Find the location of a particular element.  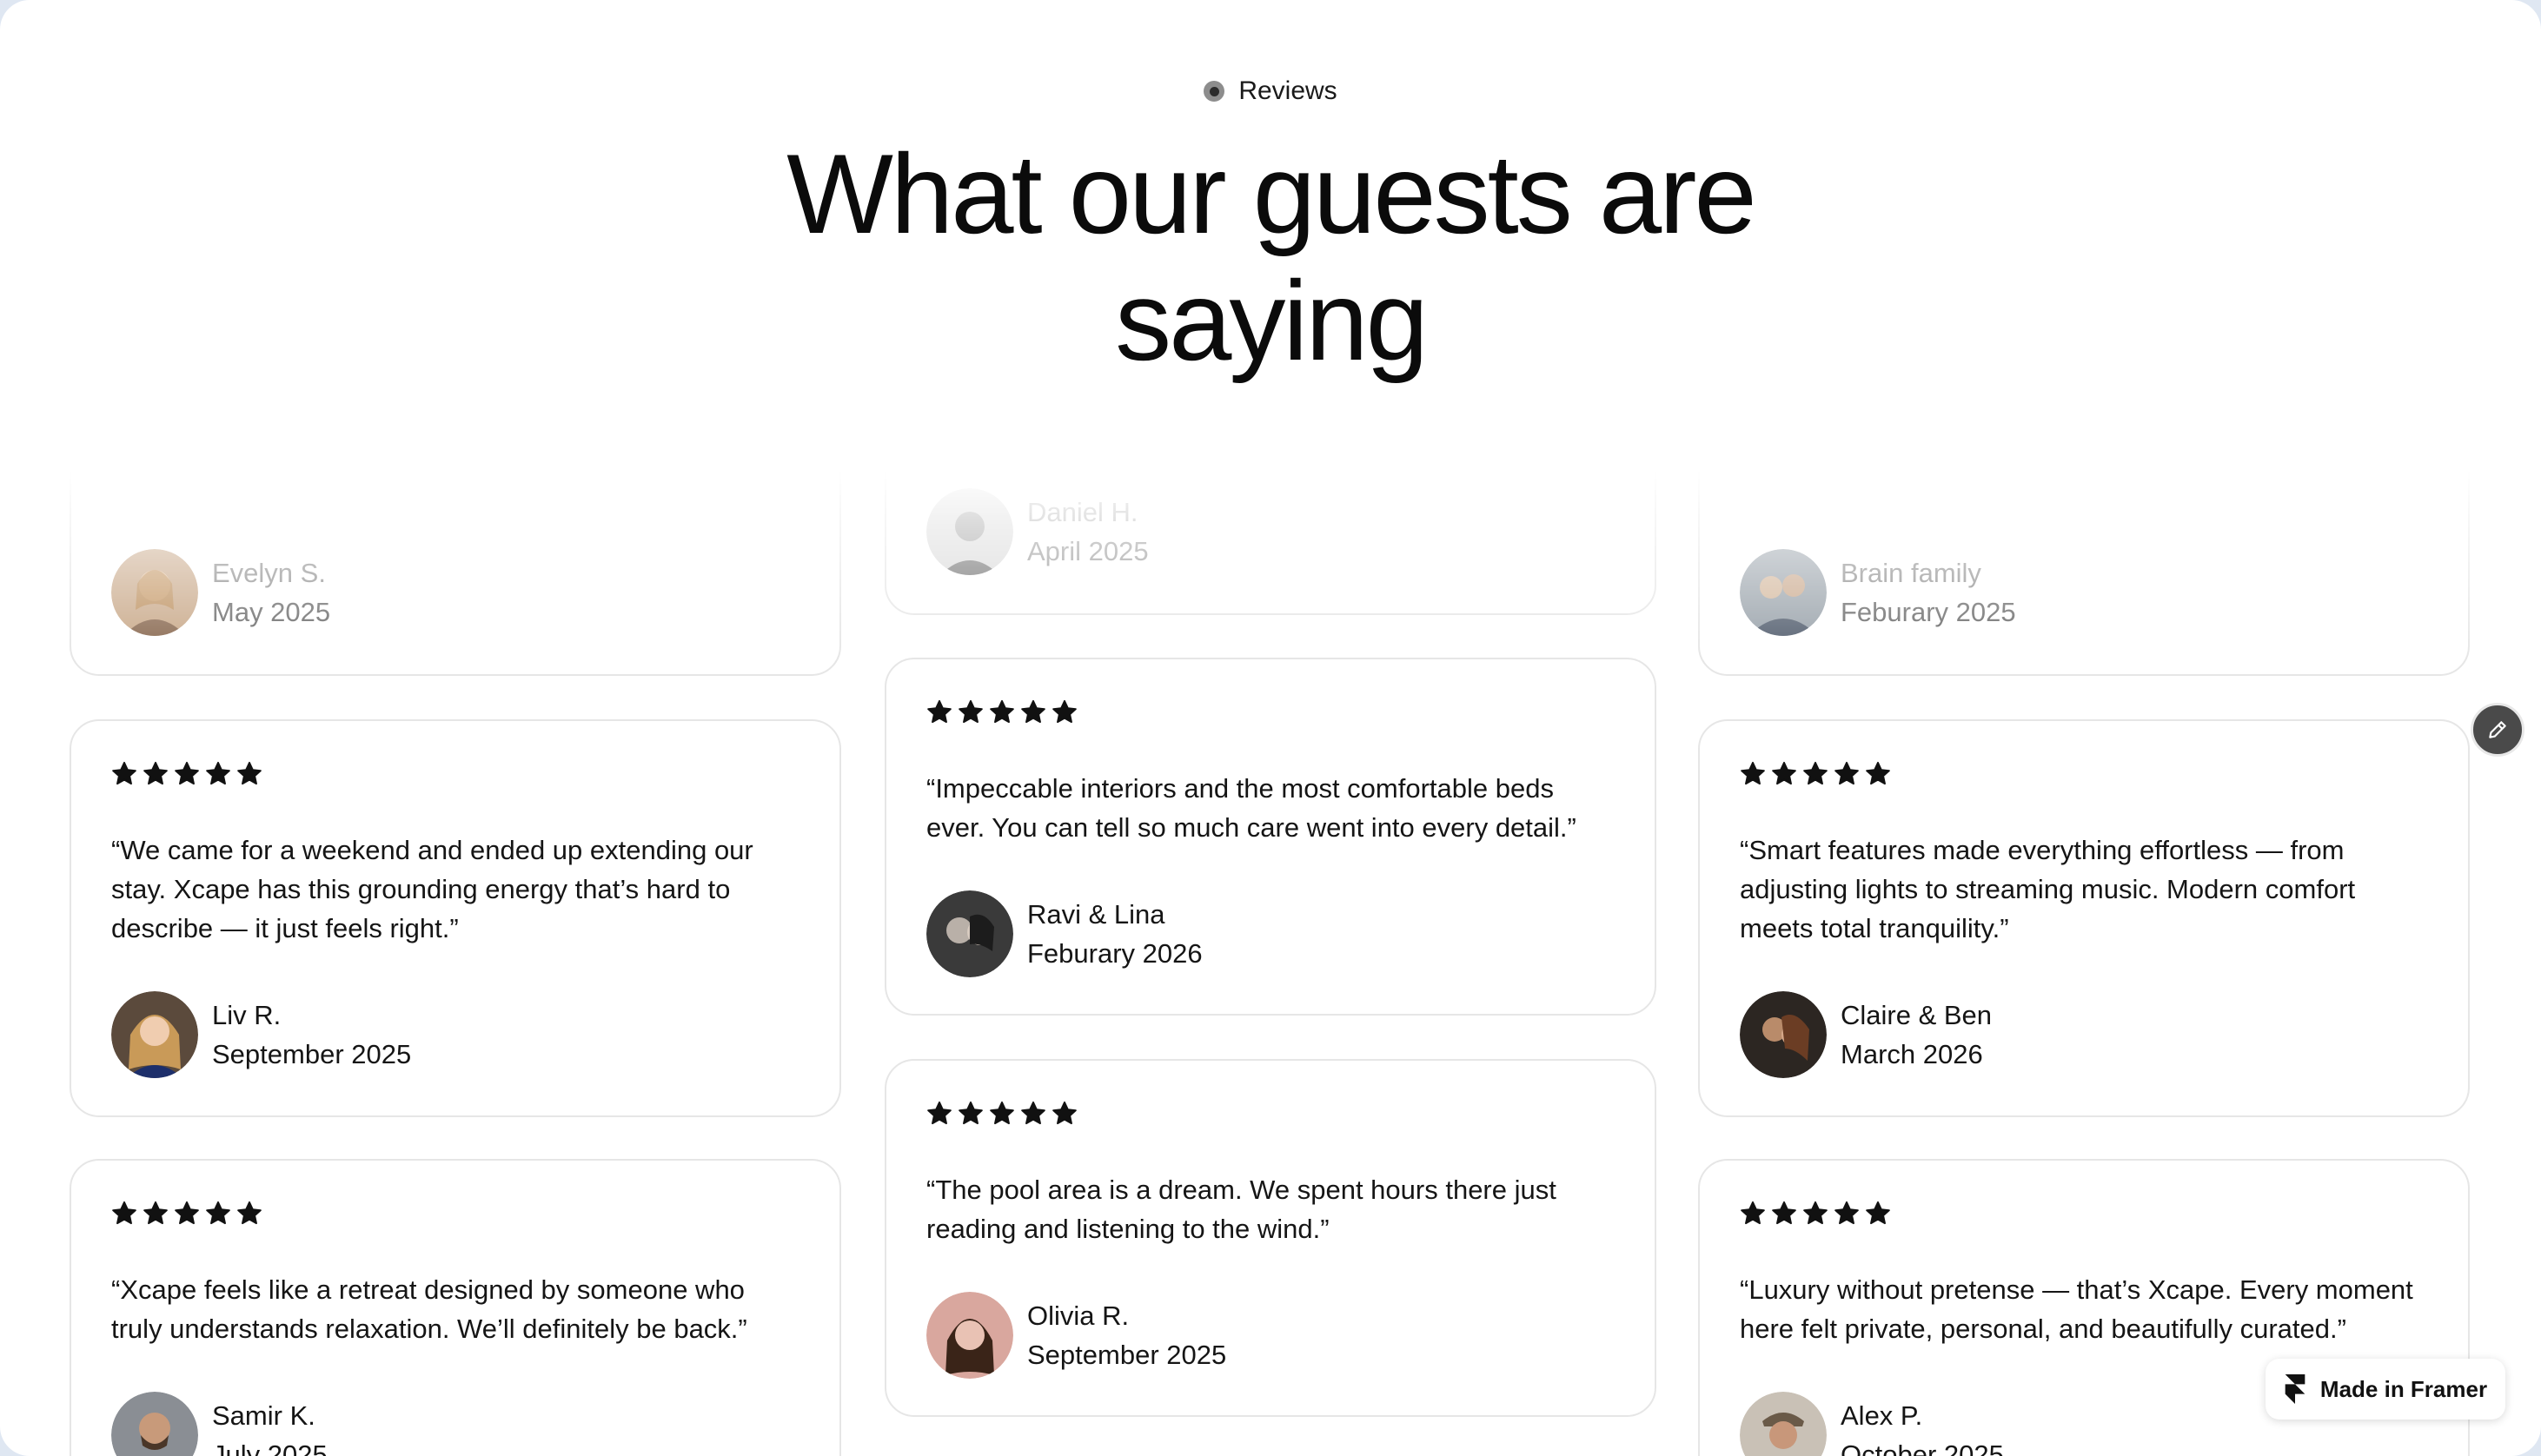

review-author: Claire & Ben March 2026 is located at coordinates (2084, 1034).